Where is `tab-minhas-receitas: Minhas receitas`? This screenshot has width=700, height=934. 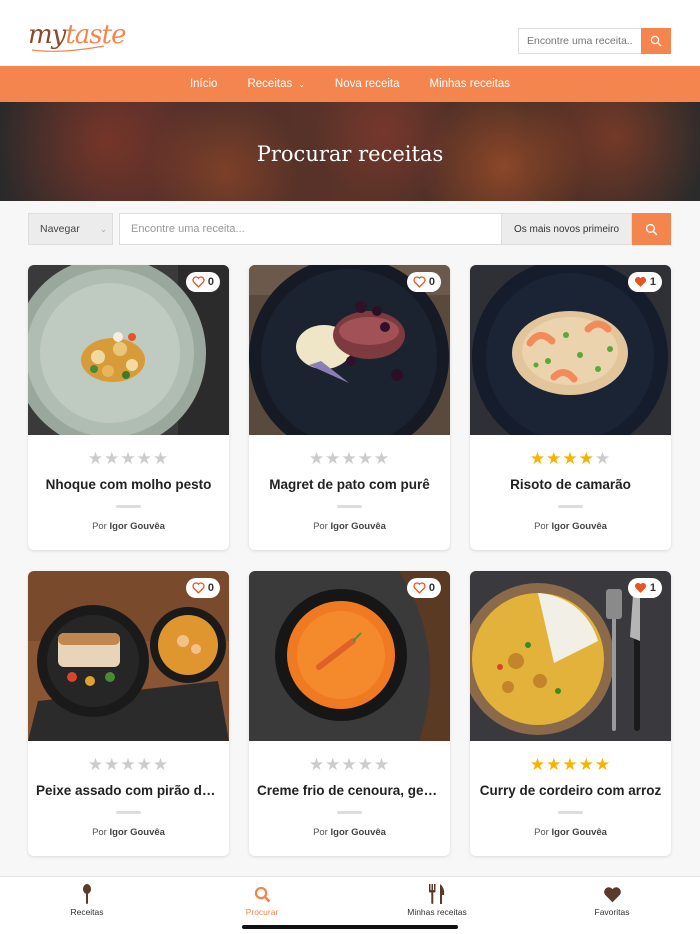 tab-minhas-receitas: Minhas receitas is located at coordinates (437, 900).